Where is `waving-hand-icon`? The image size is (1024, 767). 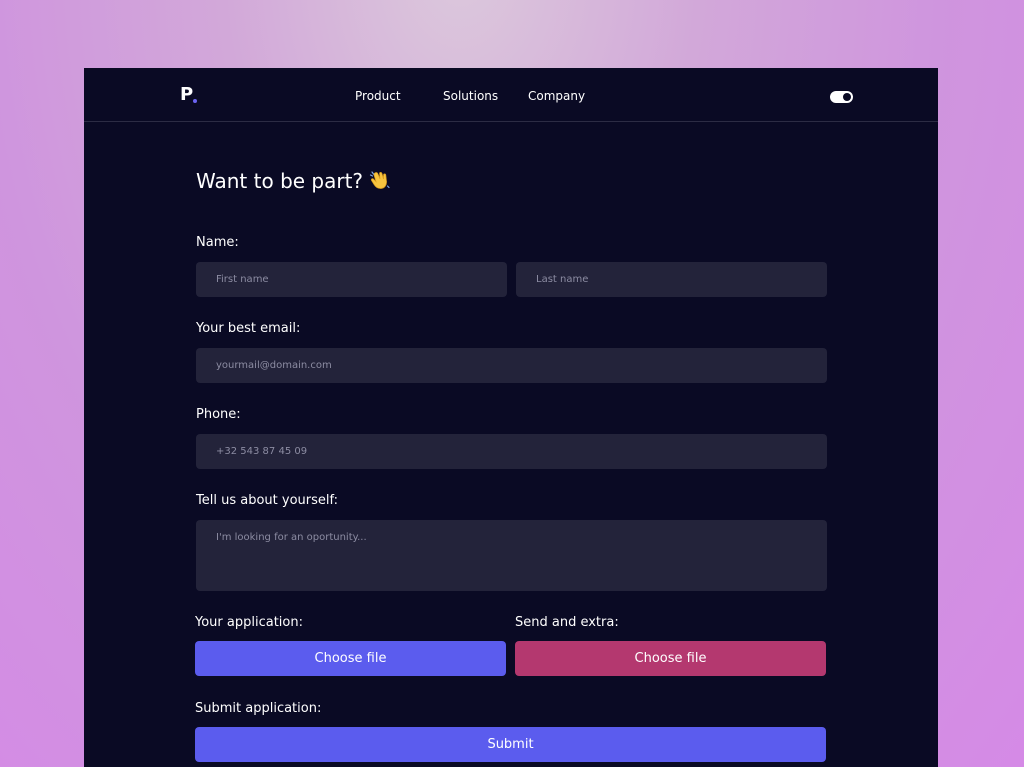 waving-hand-icon is located at coordinates (380, 180).